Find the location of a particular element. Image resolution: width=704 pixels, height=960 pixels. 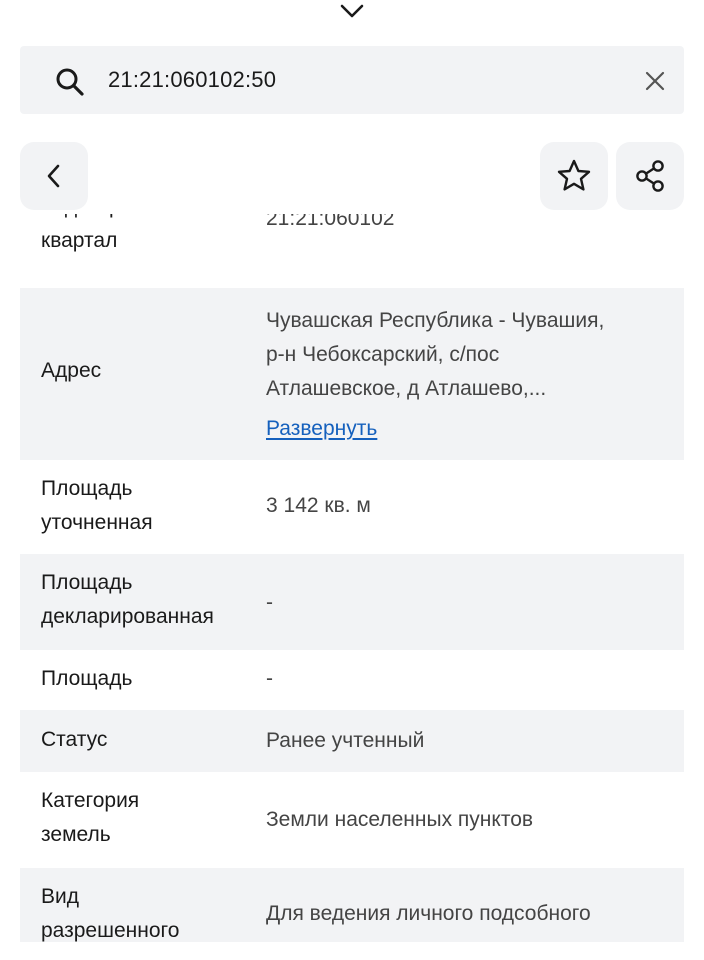

row-label: Площадь is located at coordinates (87, 678).